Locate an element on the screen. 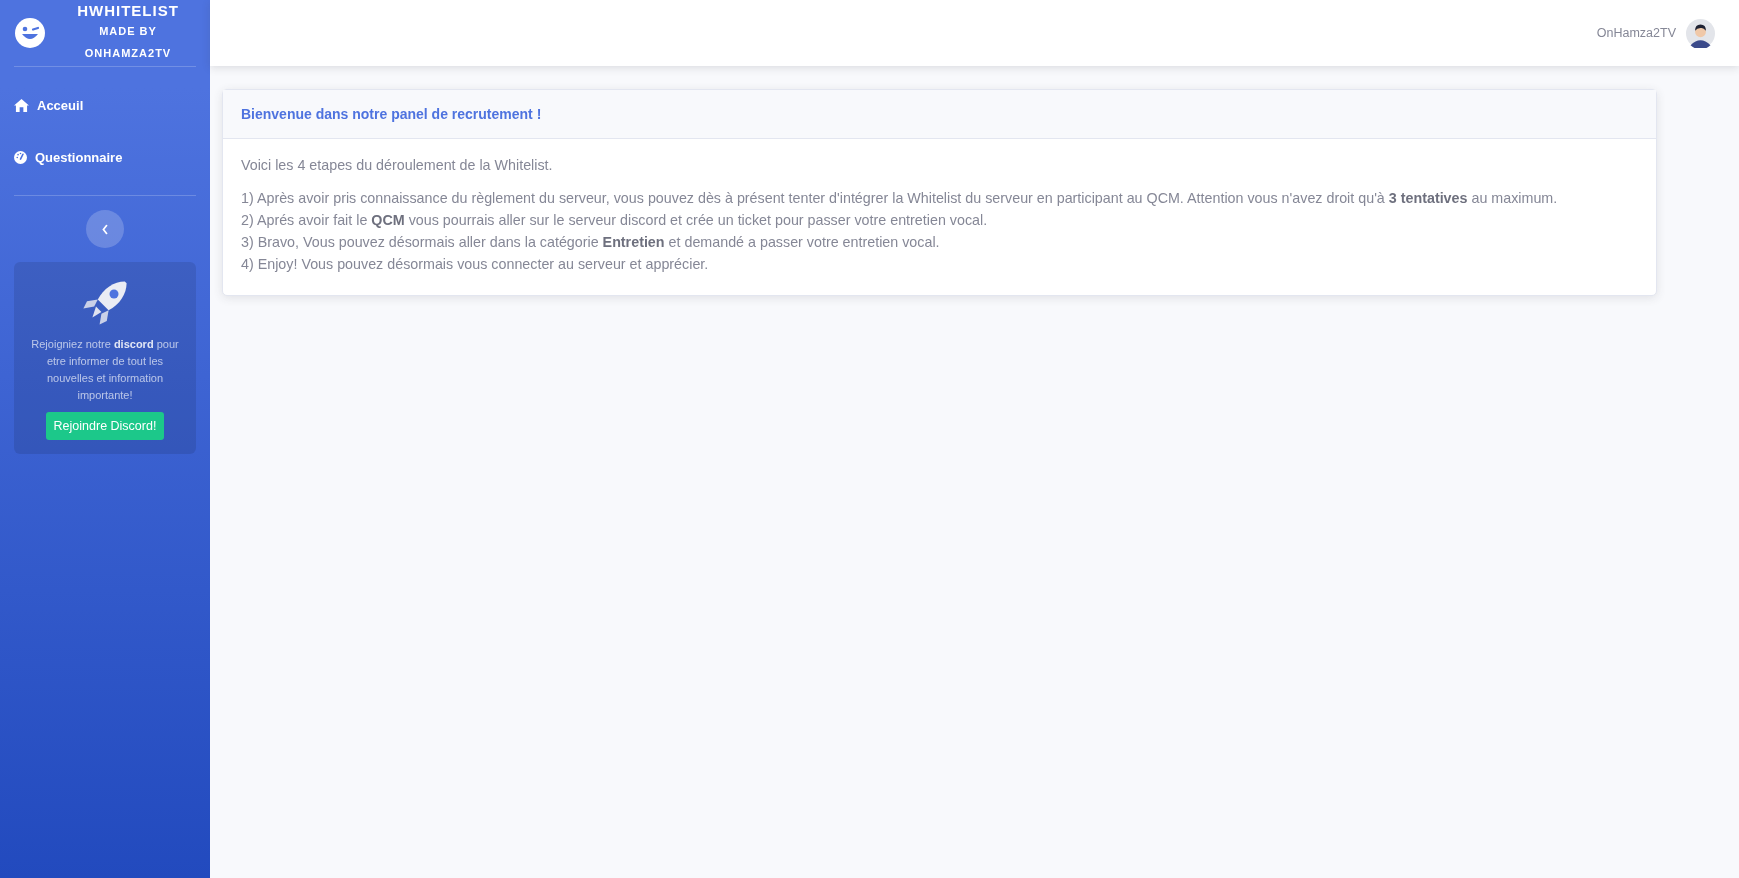  user-name: OnHamza2TV is located at coordinates (1636, 33).